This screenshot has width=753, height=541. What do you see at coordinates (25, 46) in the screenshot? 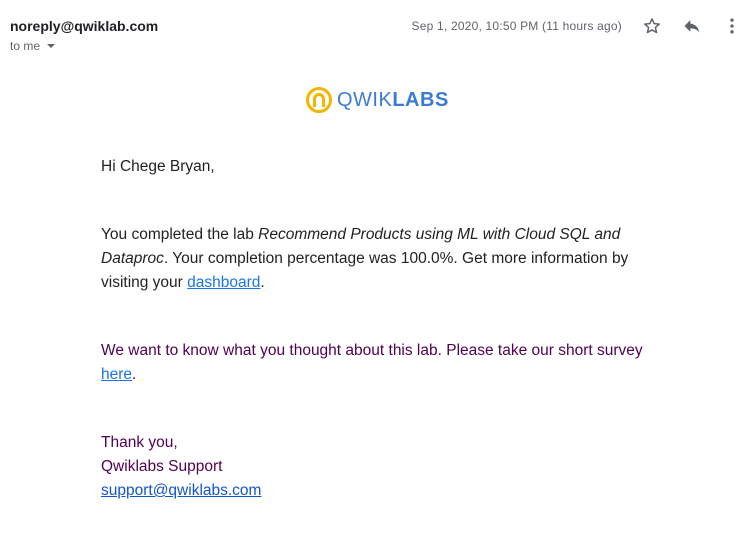
I see `recipient-label: to me` at bounding box center [25, 46].